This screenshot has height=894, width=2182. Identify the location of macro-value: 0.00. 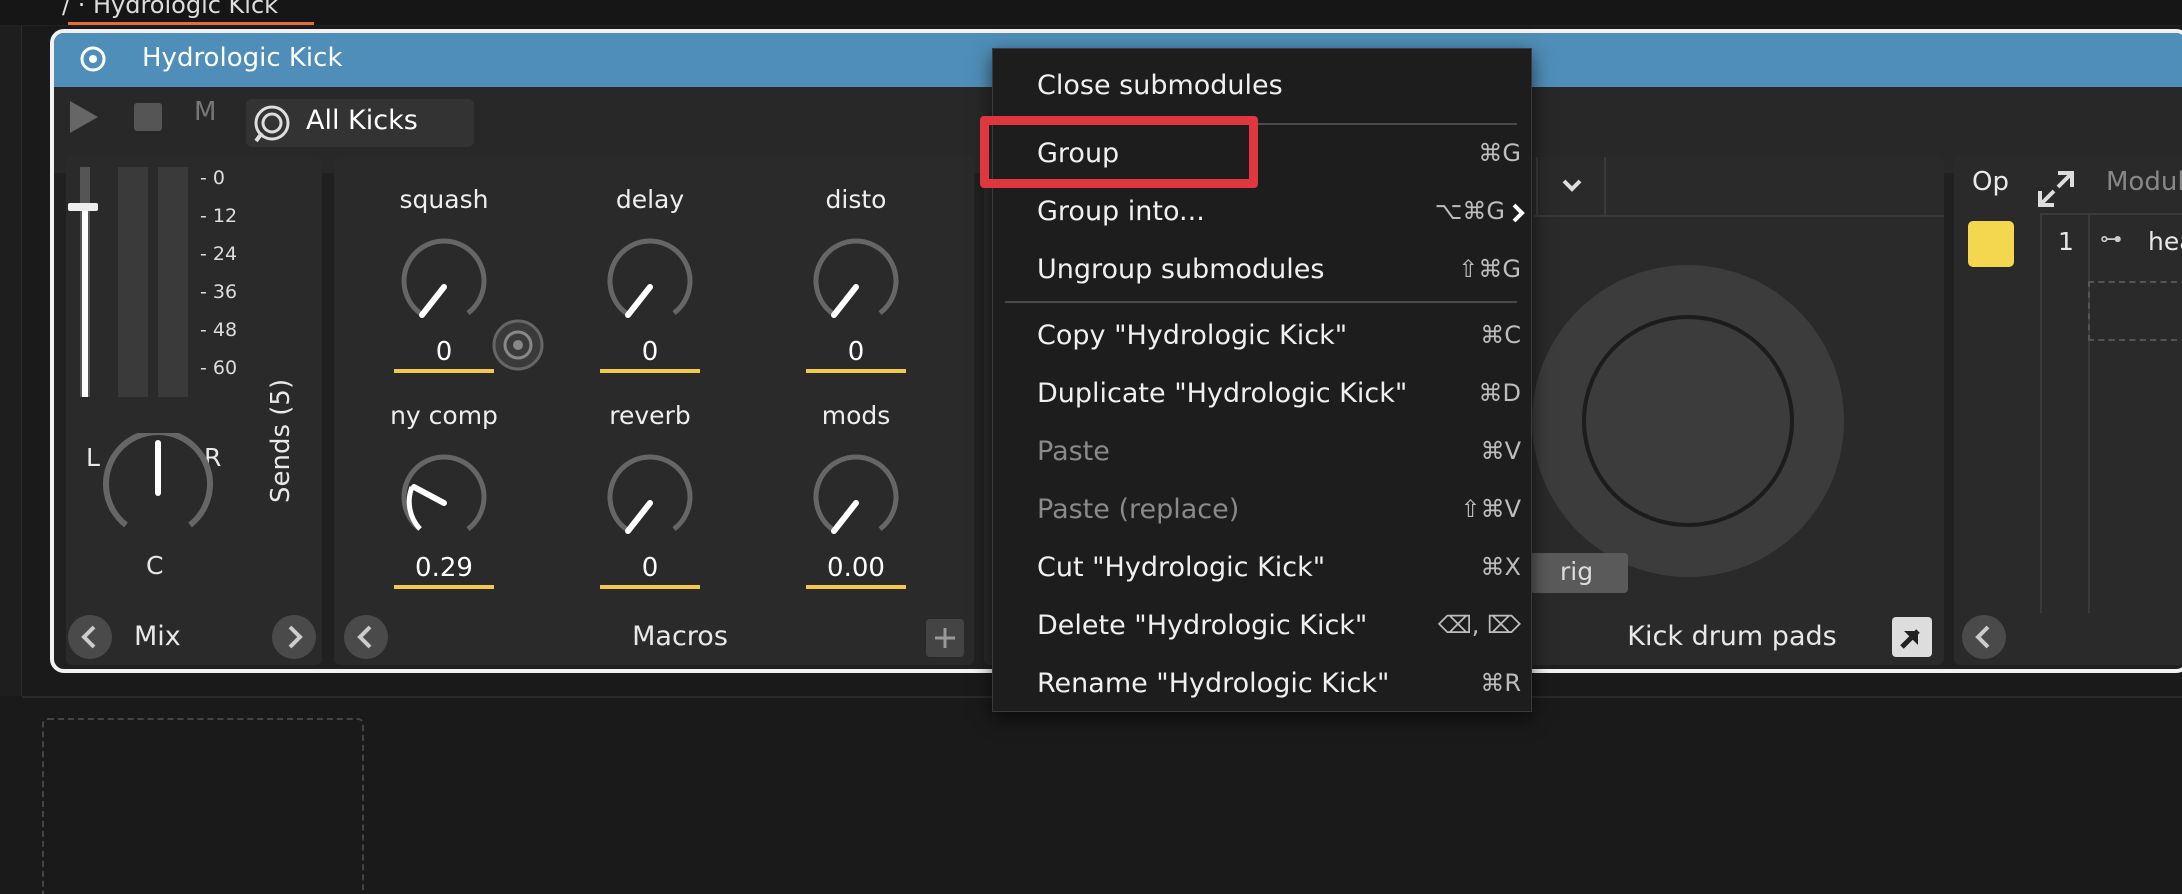
(856, 568).